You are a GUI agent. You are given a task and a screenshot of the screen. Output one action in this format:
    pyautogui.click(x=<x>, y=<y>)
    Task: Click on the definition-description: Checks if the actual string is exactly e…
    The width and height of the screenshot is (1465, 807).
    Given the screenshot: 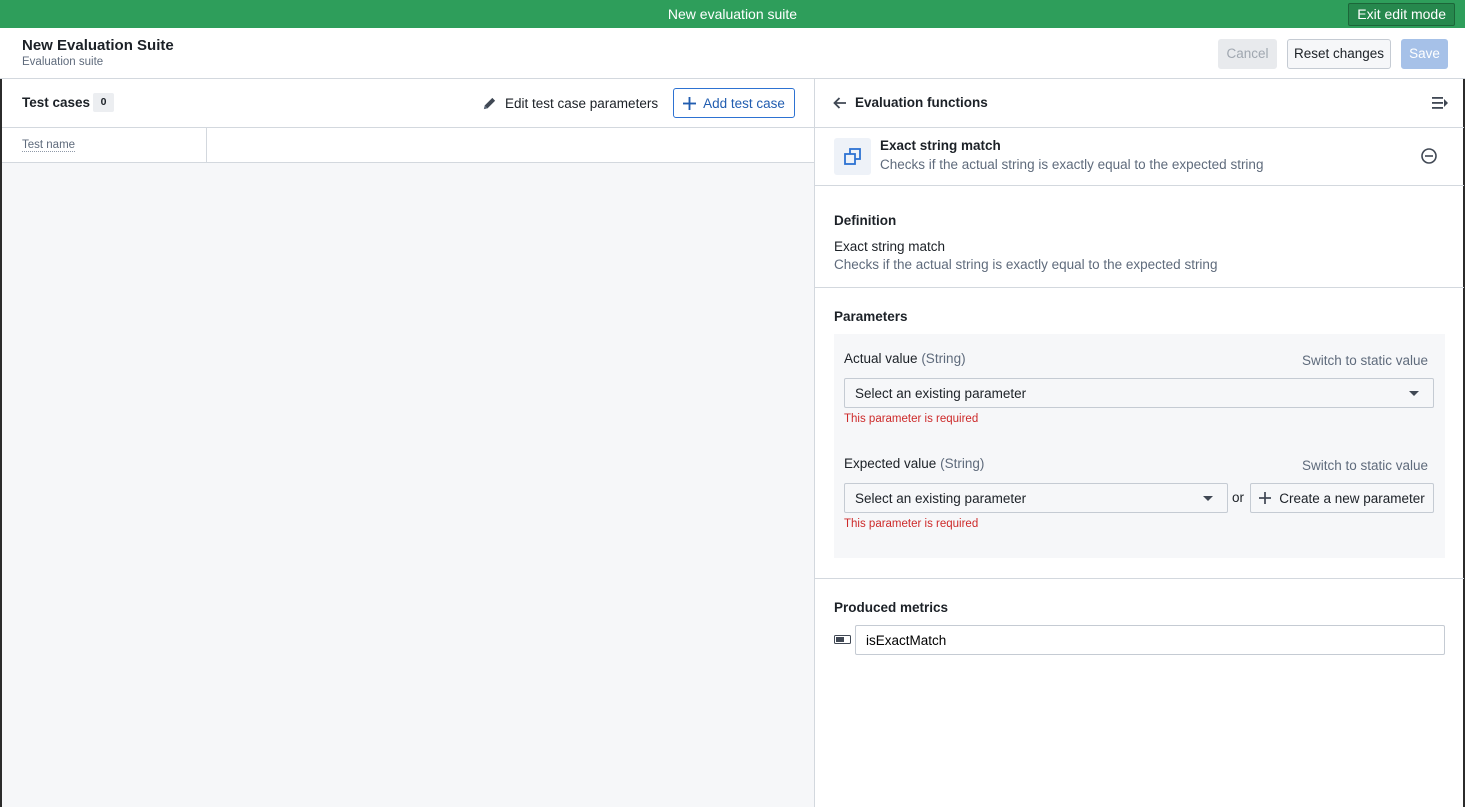 What is the action you would take?
    pyautogui.click(x=1026, y=264)
    